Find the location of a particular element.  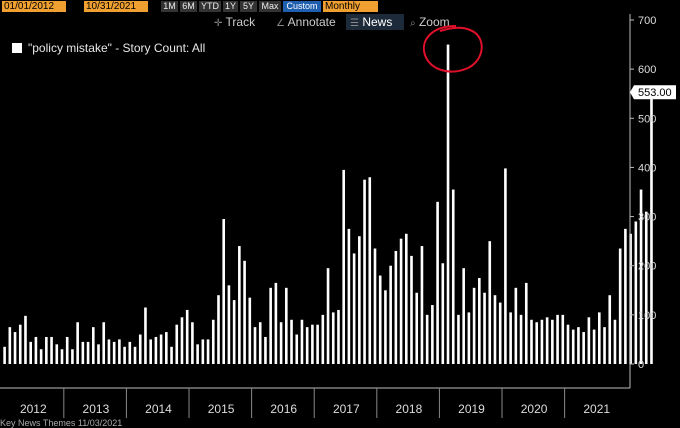

x-year-label: 2012 is located at coordinates (33, 409).